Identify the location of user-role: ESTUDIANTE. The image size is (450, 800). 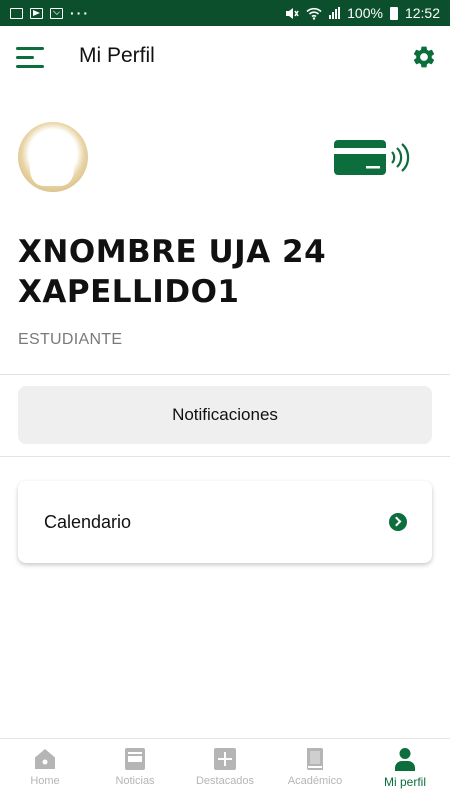
(70, 339).